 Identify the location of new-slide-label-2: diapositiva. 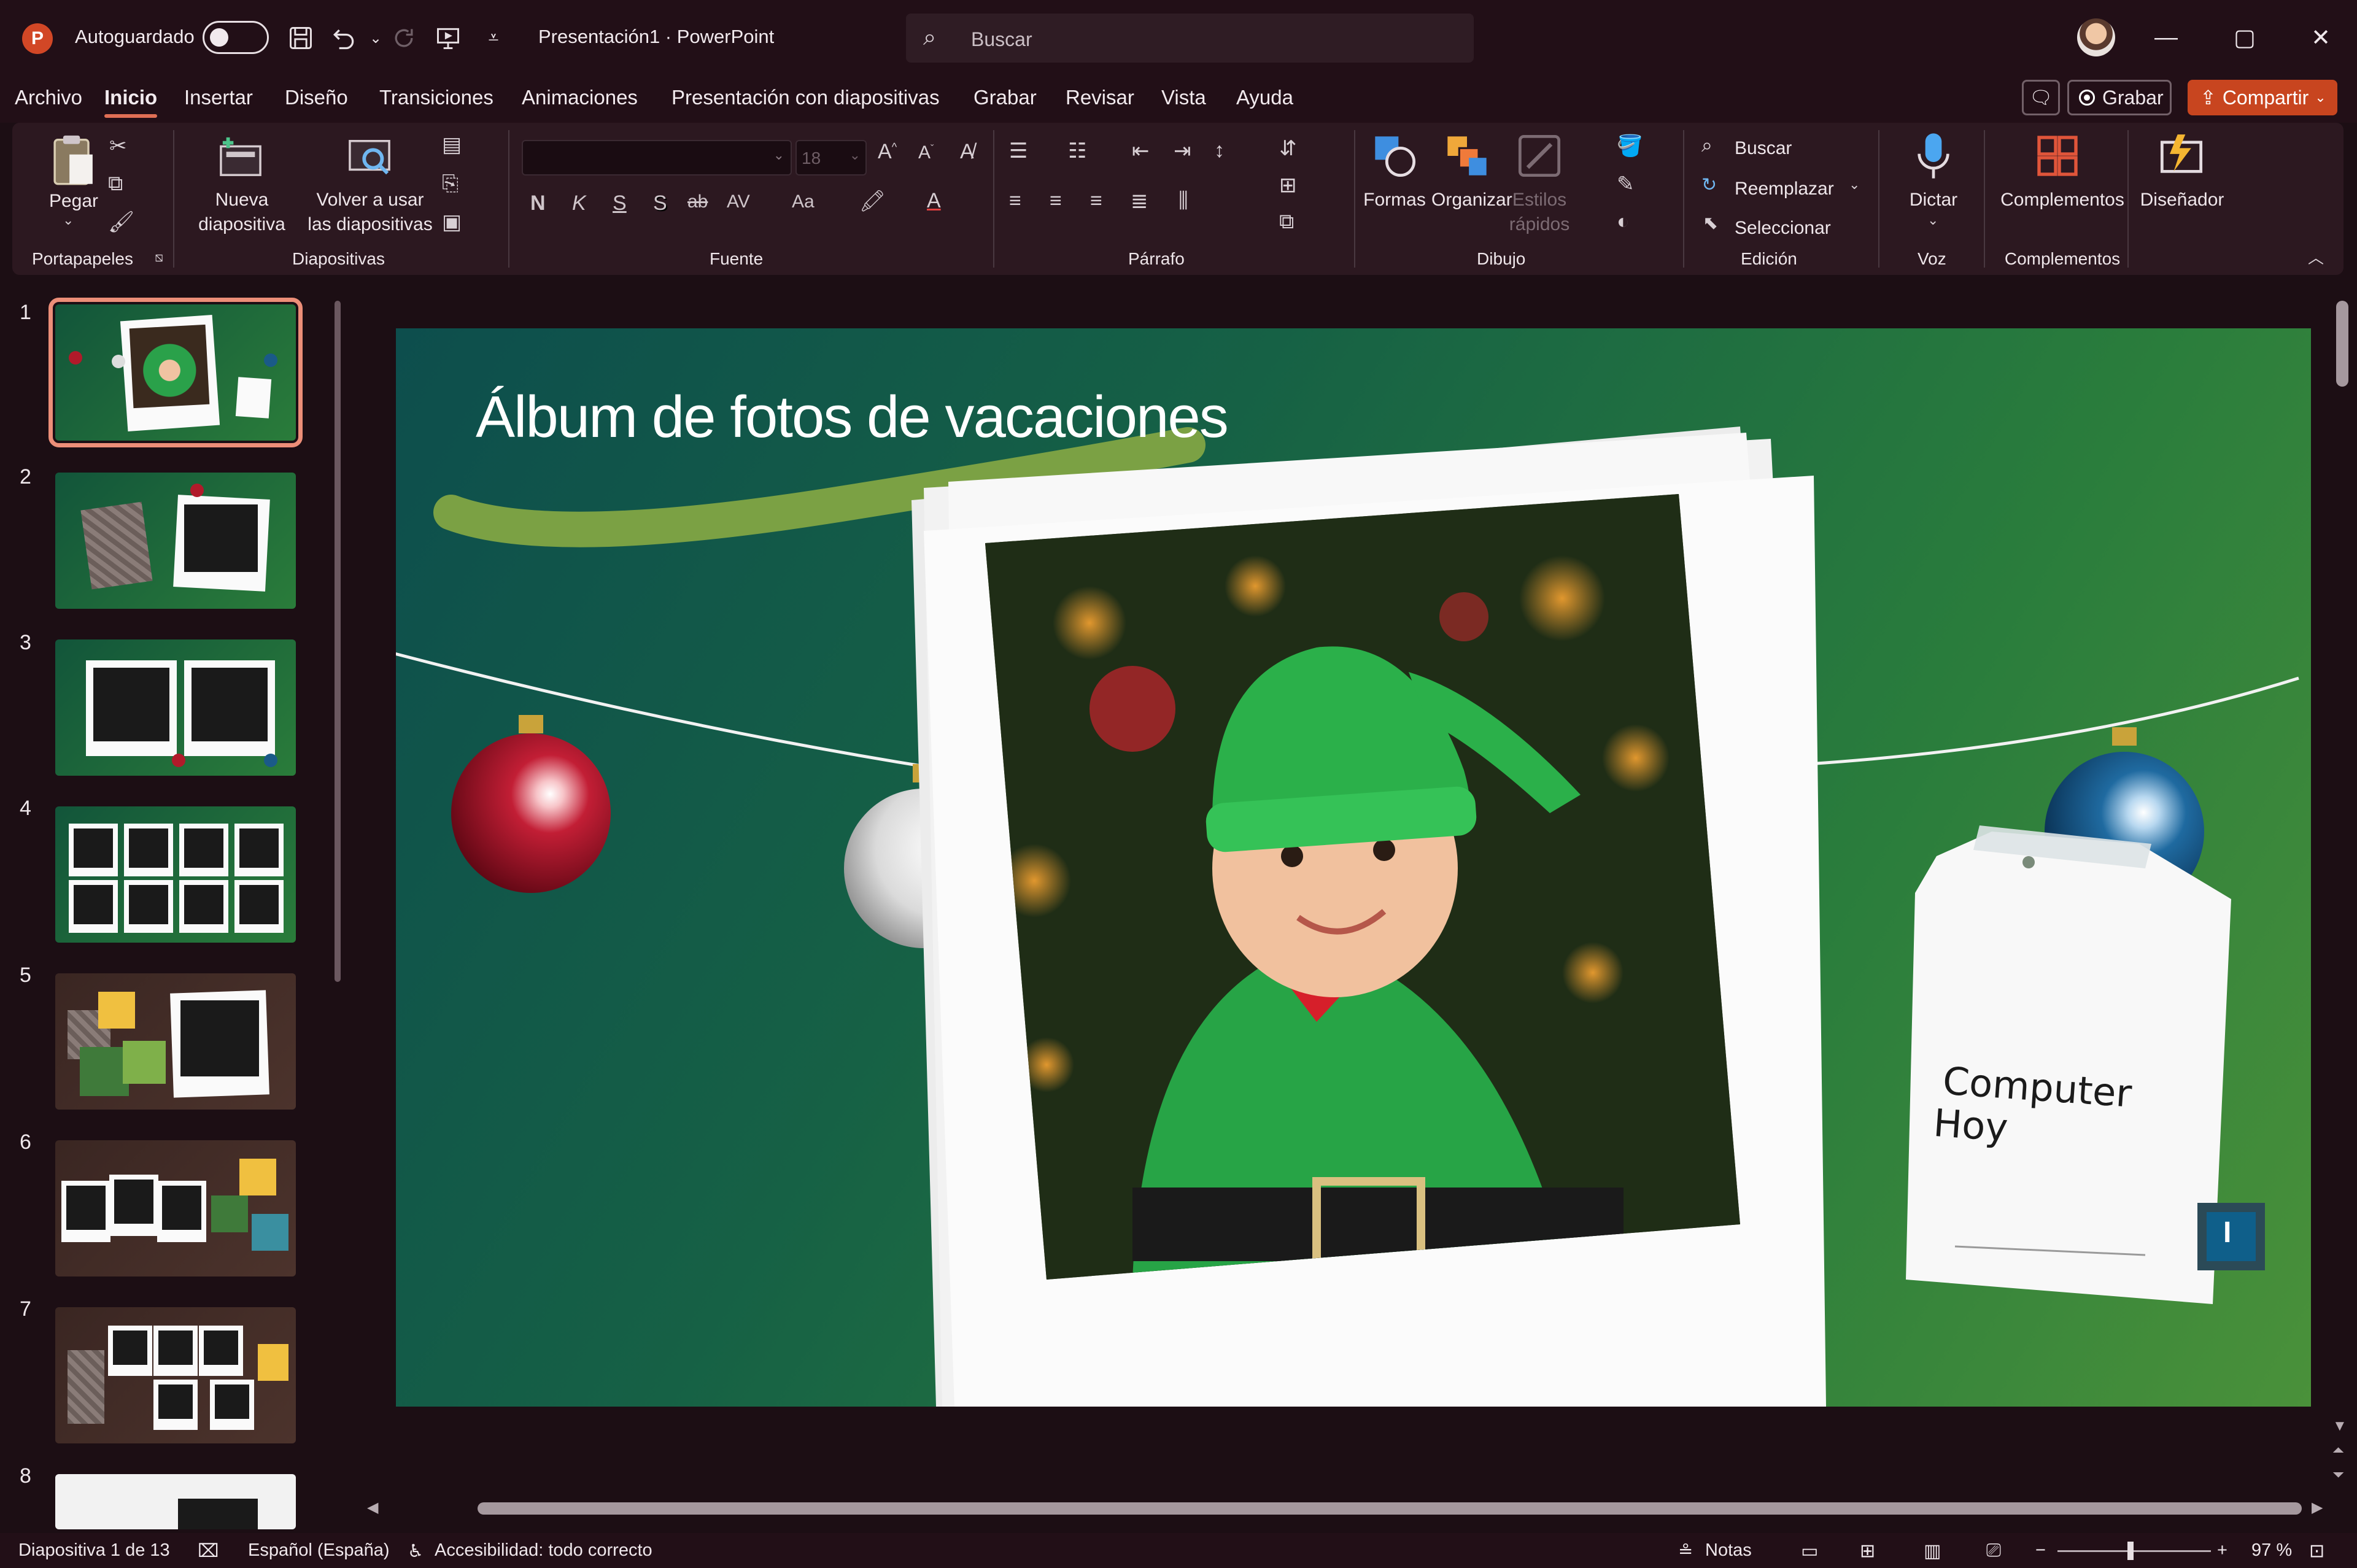
(242, 225).